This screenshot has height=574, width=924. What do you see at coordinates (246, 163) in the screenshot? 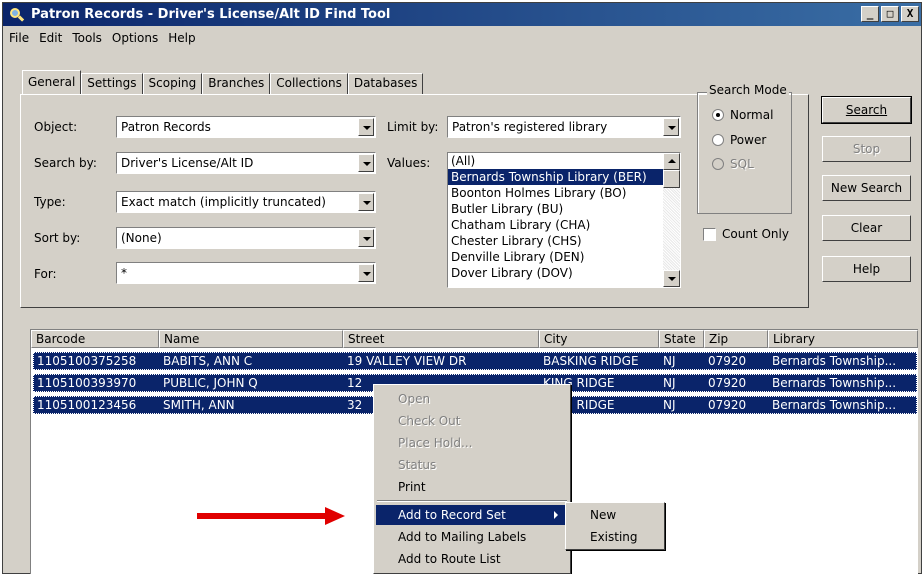
I see `search-by-select: Driver's License/Alt ID` at bounding box center [246, 163].